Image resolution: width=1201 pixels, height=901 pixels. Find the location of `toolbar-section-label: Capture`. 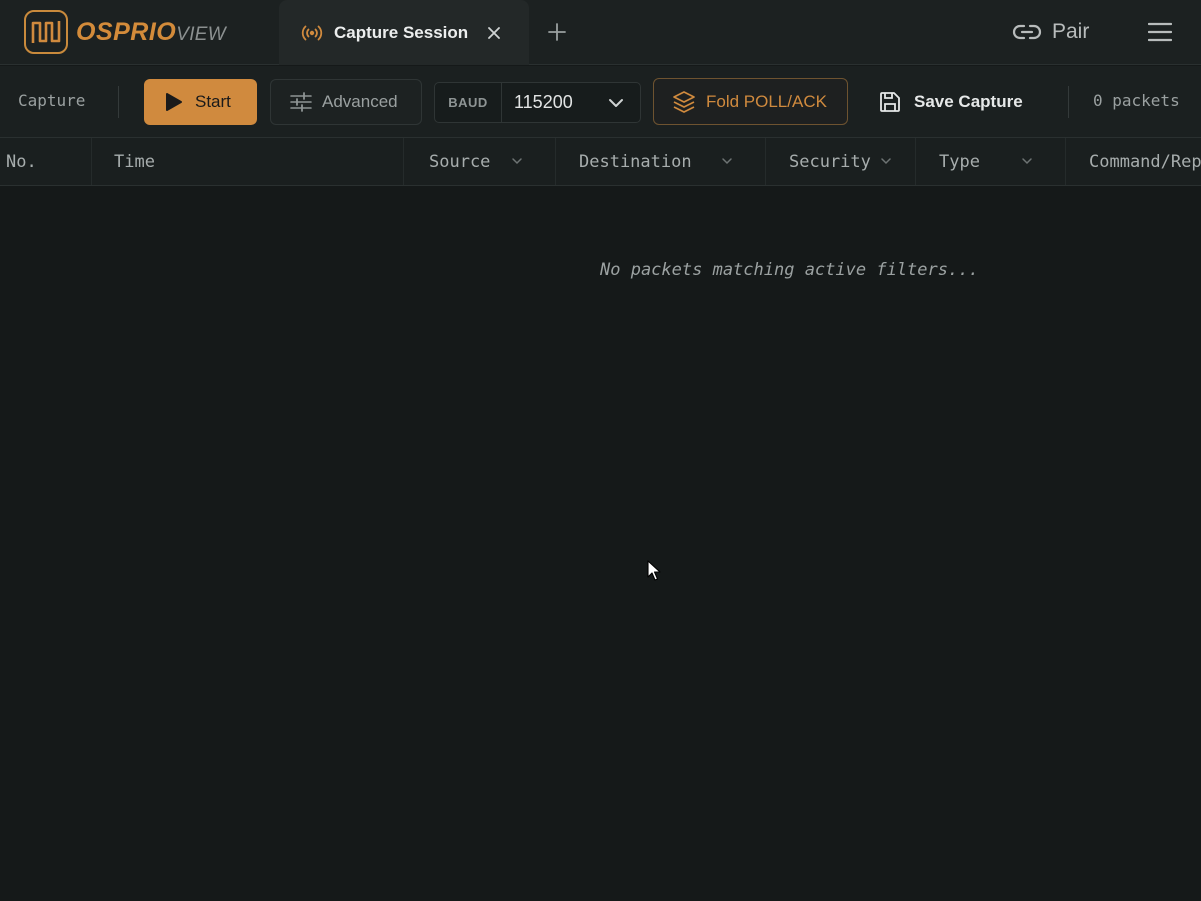

toolbar-section-label: Capture is located at coordinates (52, 100).